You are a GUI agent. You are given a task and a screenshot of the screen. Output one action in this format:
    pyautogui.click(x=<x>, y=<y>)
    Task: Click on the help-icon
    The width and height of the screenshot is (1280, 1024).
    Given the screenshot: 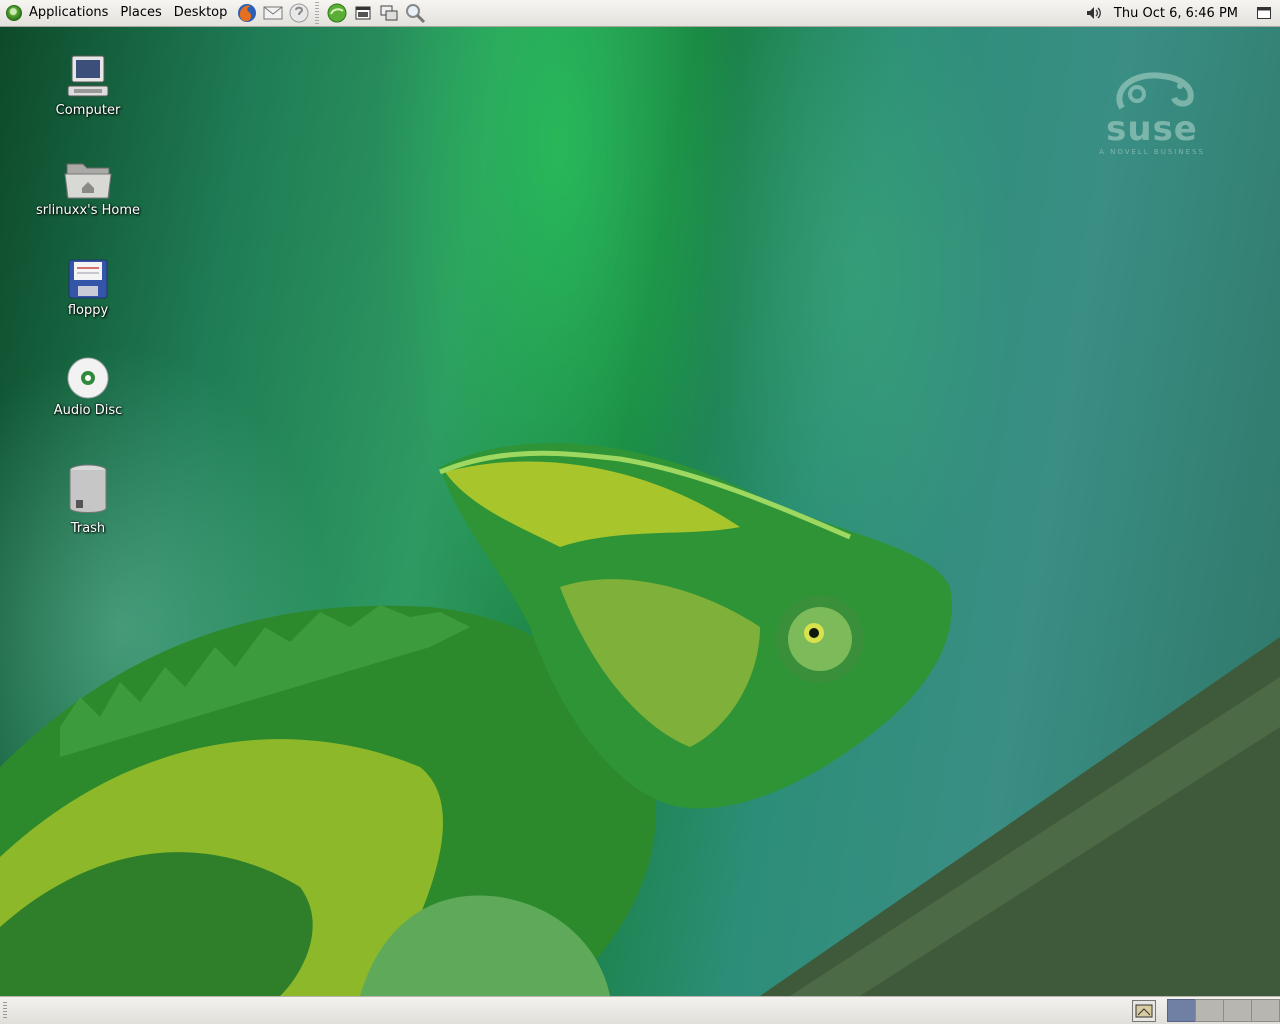 What is the action you would take?
    pyautogui.click(x=299, y=13)
    